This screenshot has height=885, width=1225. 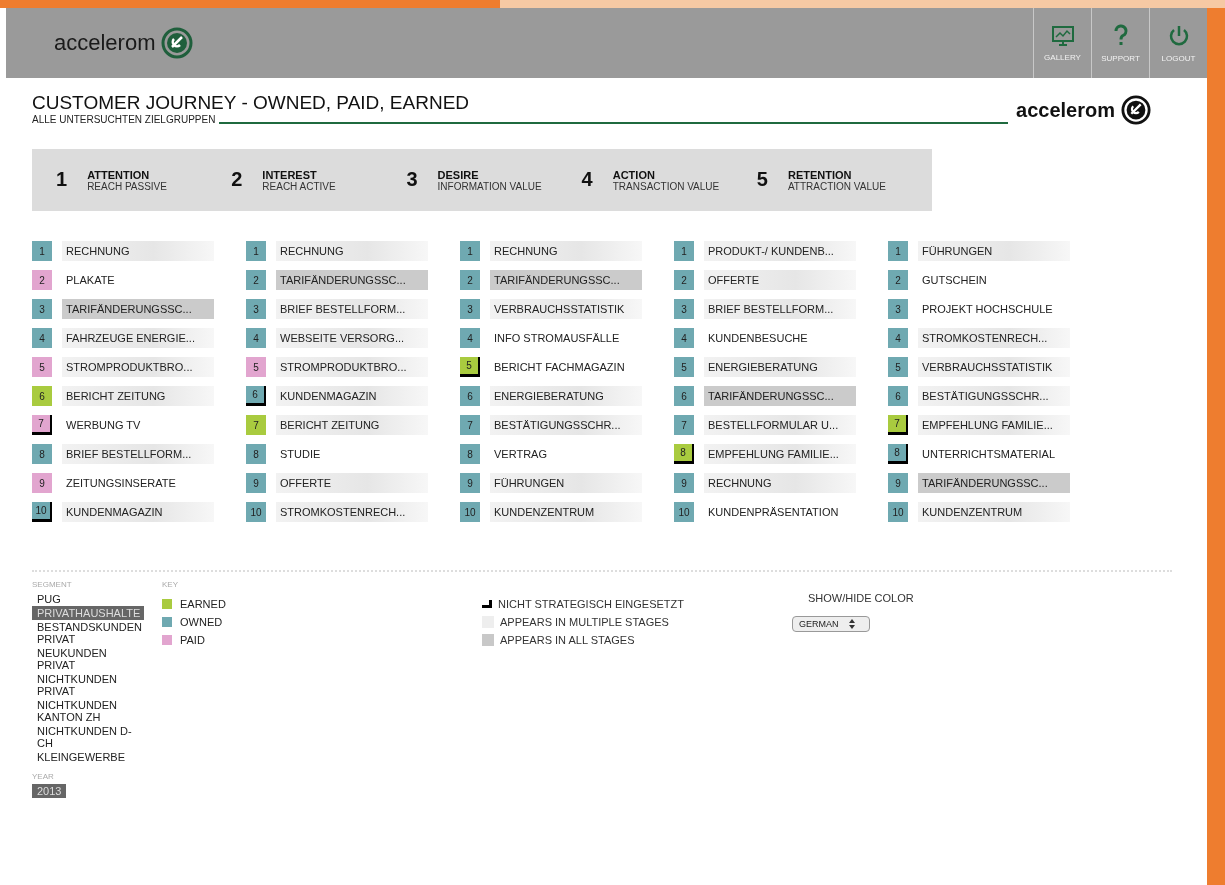 I want to click on channel-label: INFO STROMAUSFÄLLE, so click(x=566, y=338).